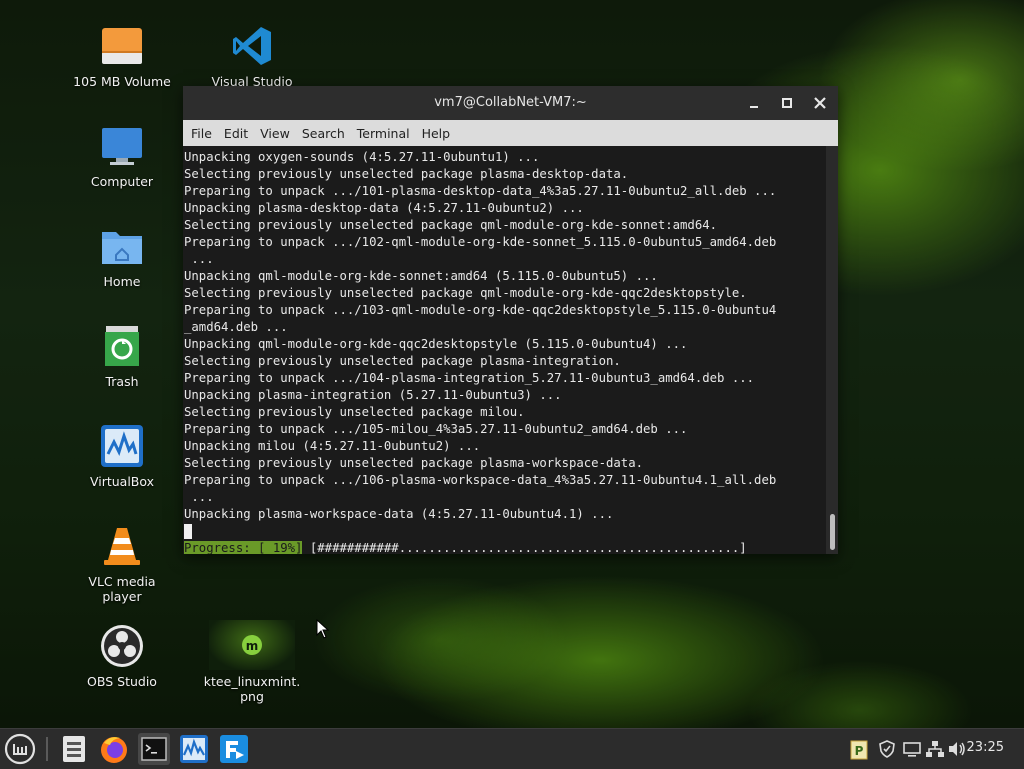  I want to click on monitor-icon, so click(122, 146).